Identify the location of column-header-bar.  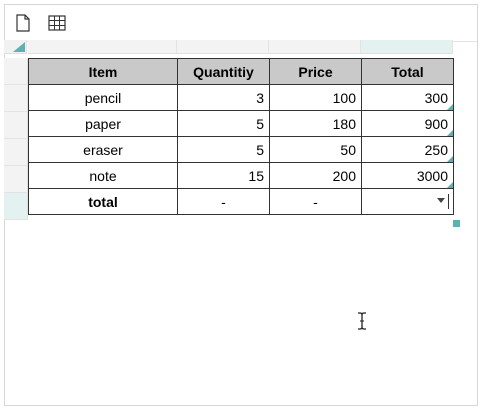
(228, 47).